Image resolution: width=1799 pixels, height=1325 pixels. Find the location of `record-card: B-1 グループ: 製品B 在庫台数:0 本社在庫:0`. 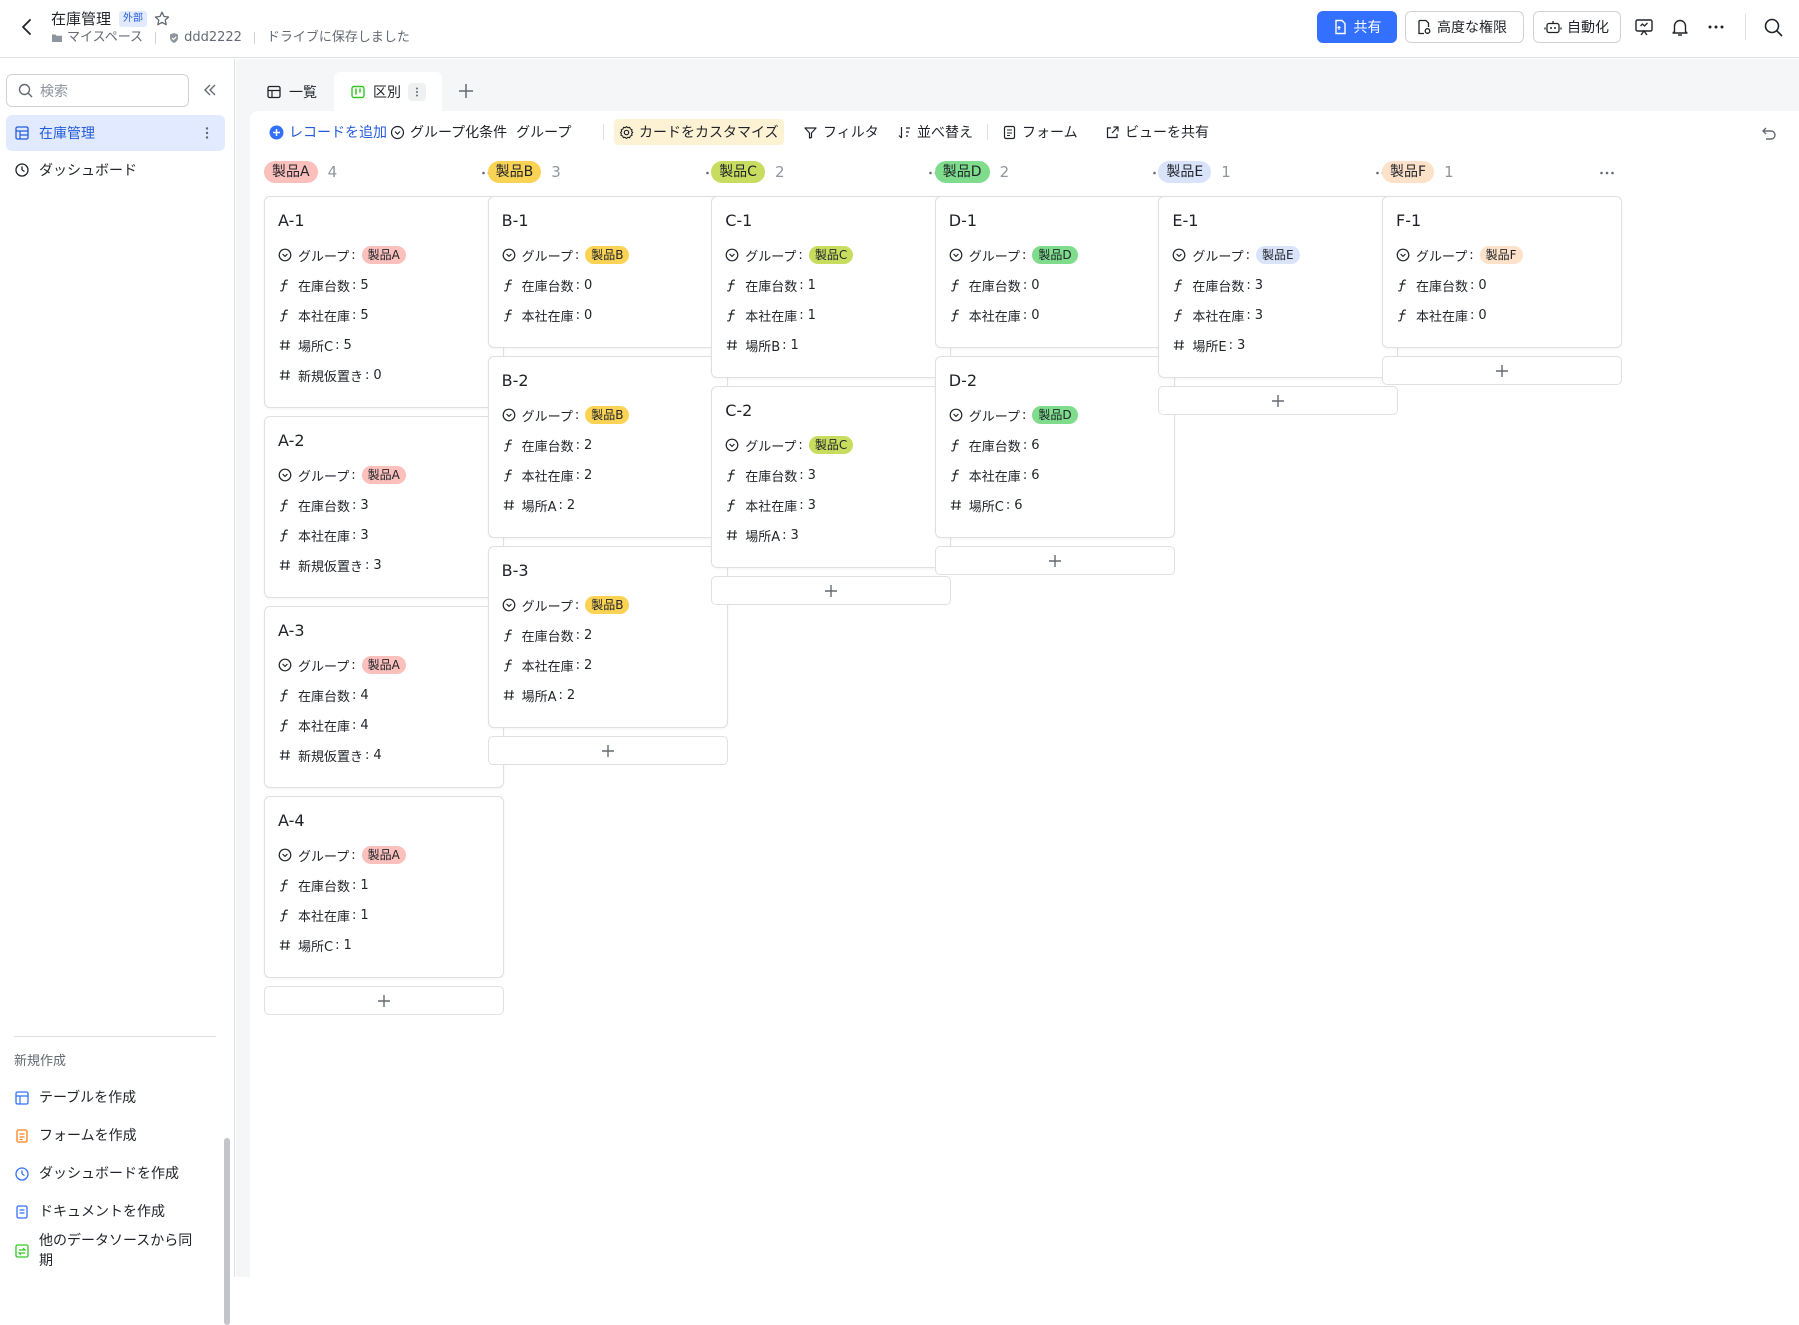

record-card: B-1 グループ: 製品B 在庫台数:0 本社在庫:0 is located at coordinates (607, 272).